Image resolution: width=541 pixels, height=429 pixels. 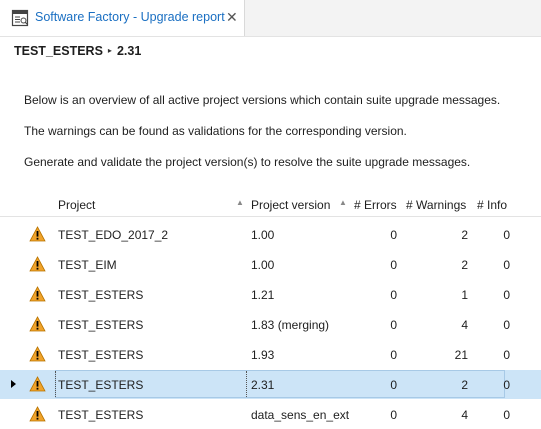 I want to click on breadcrumb: TEST_ESTERS ▸ 2.31, so click(x=77, y=51).